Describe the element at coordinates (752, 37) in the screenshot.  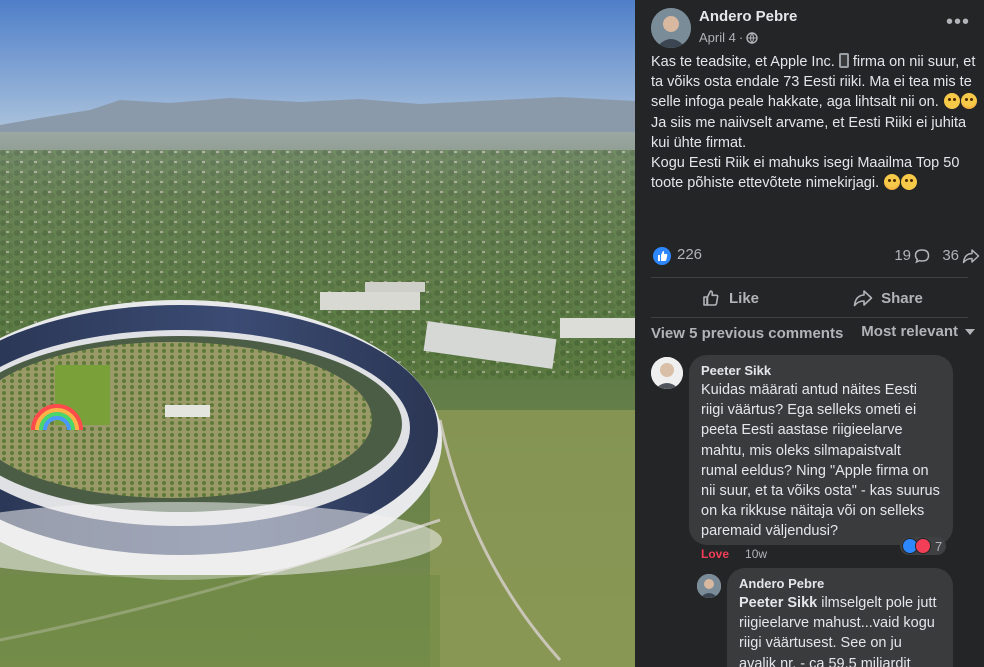
I see `globe-icon` at that location.